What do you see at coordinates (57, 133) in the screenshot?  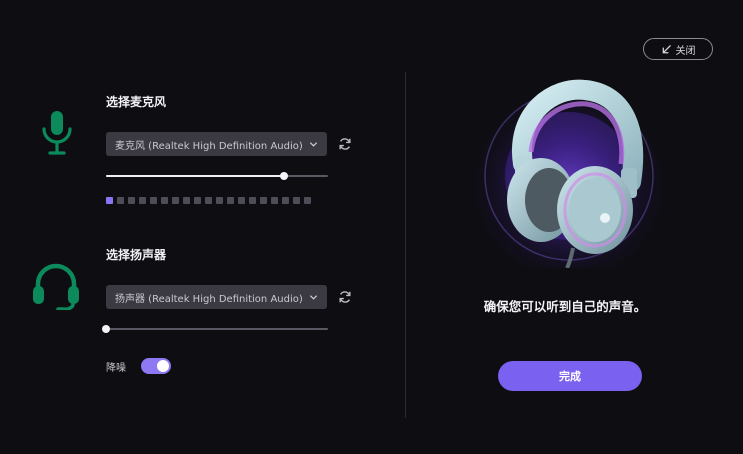 I see `microphone-icon` at bounding box center [57, 133].